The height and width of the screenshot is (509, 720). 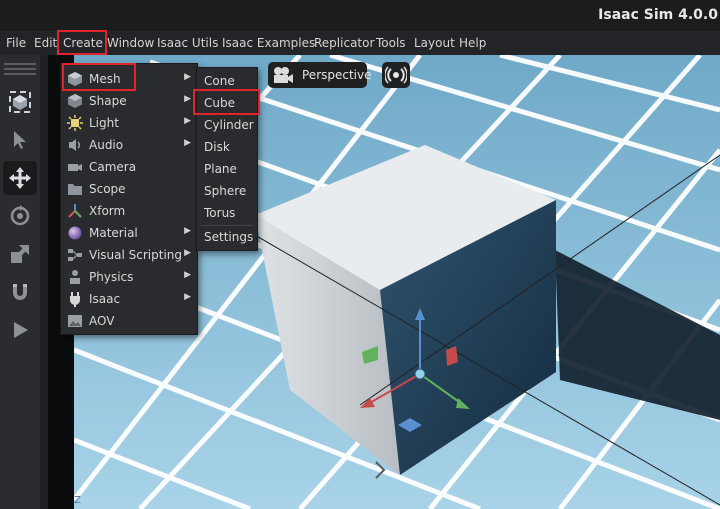 I want to click on menu-tools: Tools, so click(x=391, y=43).